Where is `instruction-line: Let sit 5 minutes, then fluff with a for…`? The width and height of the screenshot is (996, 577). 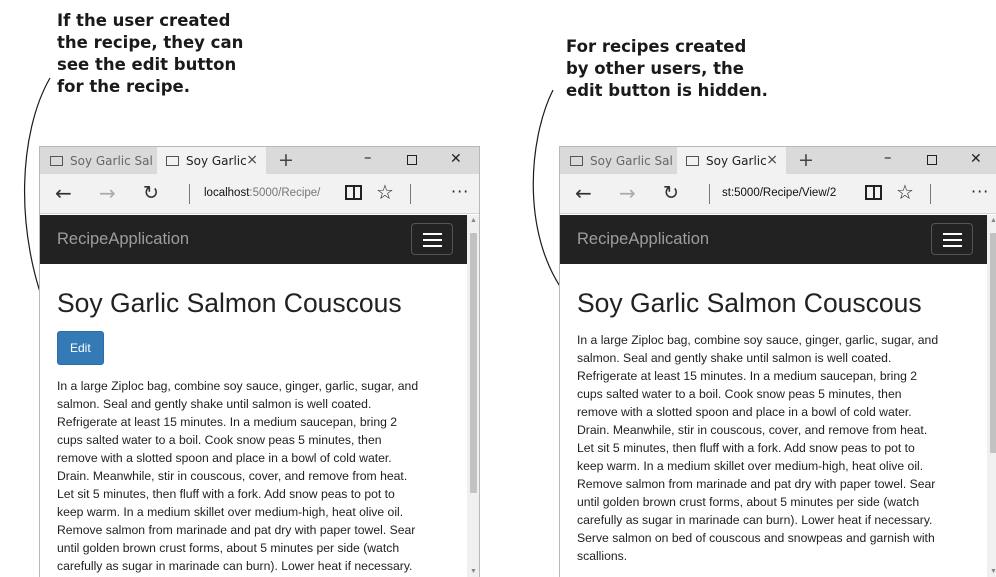
instruction-line: Let sit 5 minutes, then fluff with a for… is located at coordinates (746, 448).